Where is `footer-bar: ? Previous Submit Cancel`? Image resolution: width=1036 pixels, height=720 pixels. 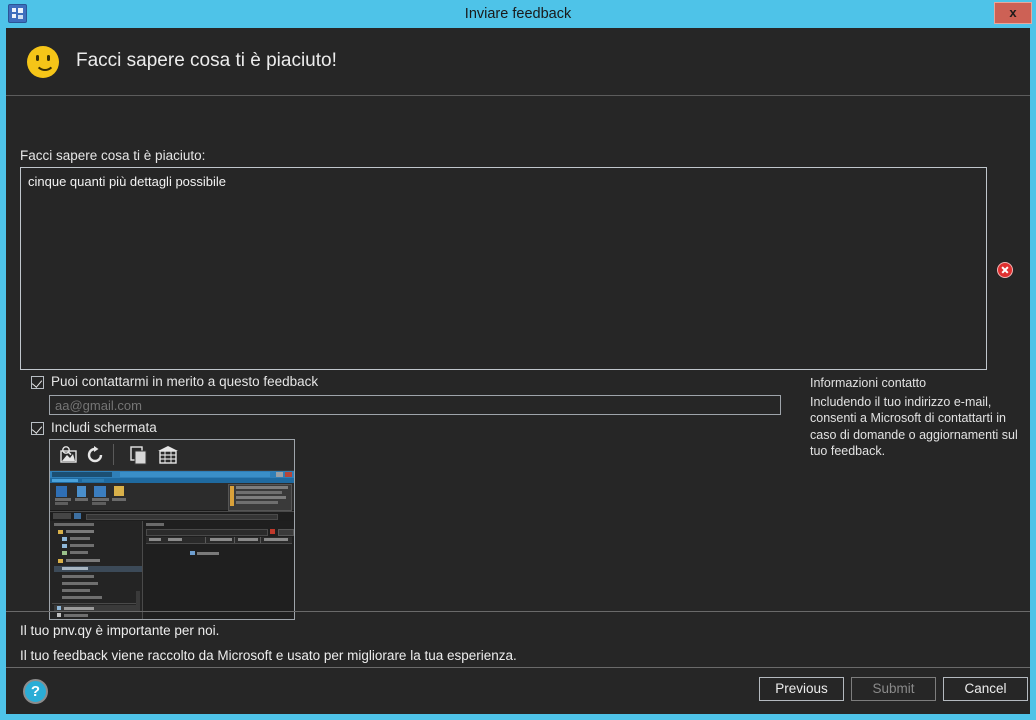 footer-bar: ? Previous Submit Cancel is located at coordinates (518, 690).